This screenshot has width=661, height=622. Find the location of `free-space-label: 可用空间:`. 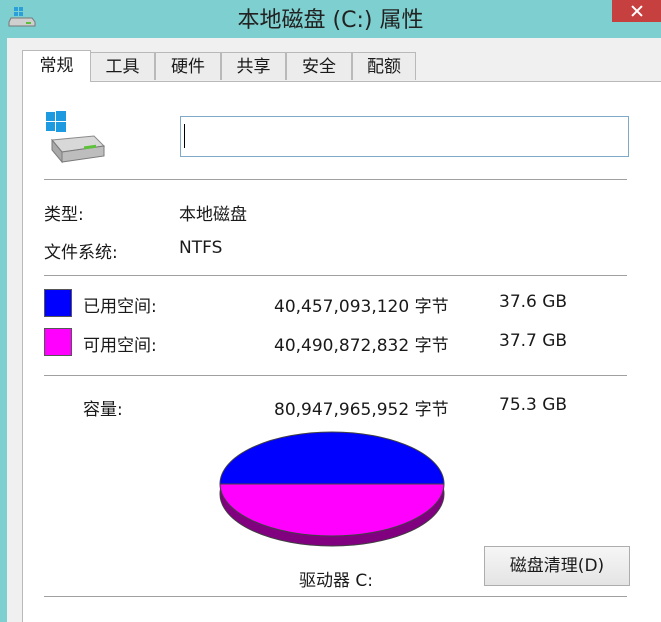

free-space-label: 可用空间: is located at coordinates (120, 346).